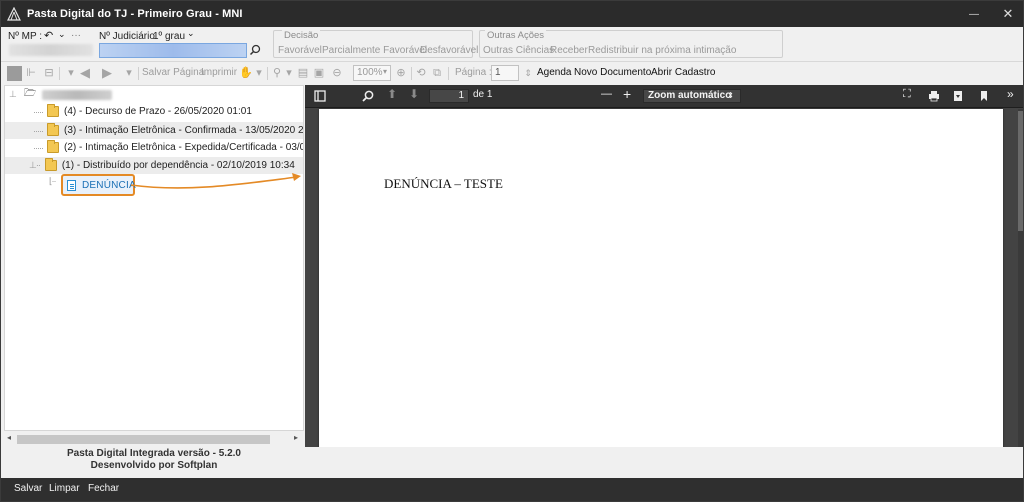 Image resolution: width=1024 pixels, height=502 pixels. I want to click on page-number-input: 1, so click(449, 96).